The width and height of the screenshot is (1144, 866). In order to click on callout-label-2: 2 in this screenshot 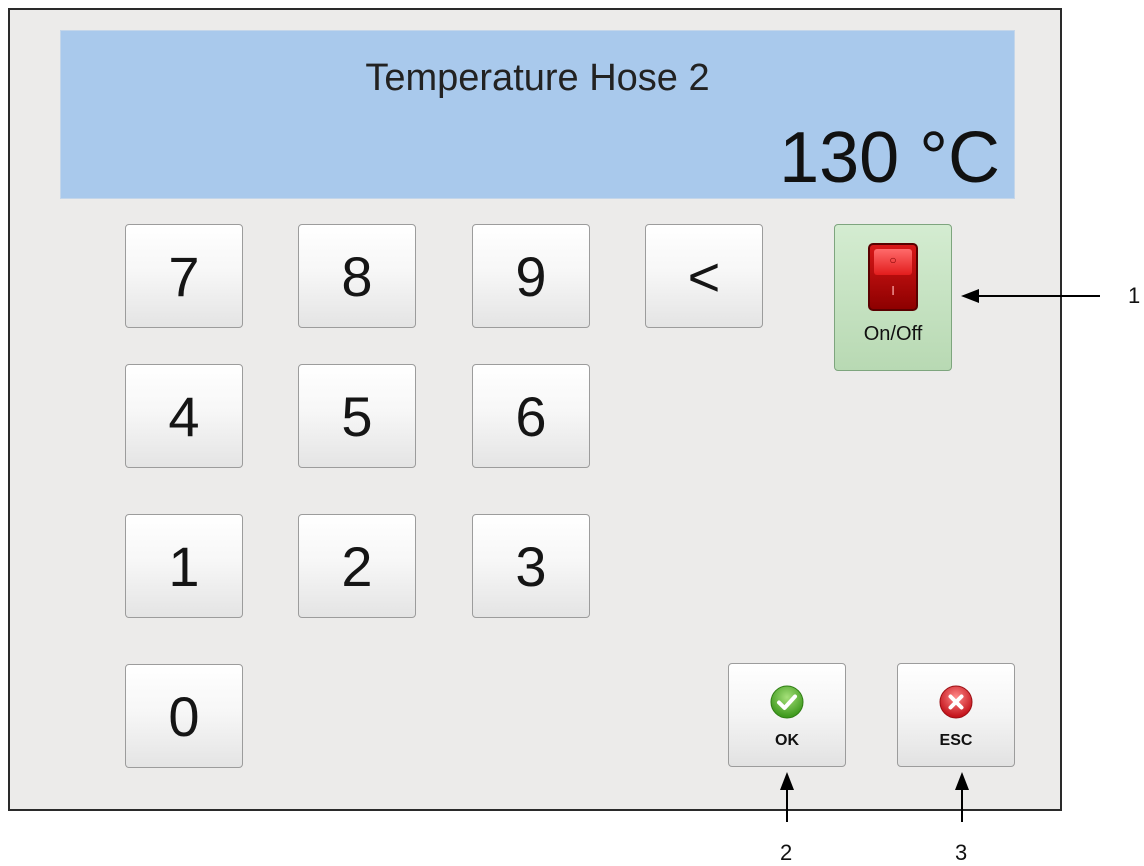, I will do `click(786, 852)`.